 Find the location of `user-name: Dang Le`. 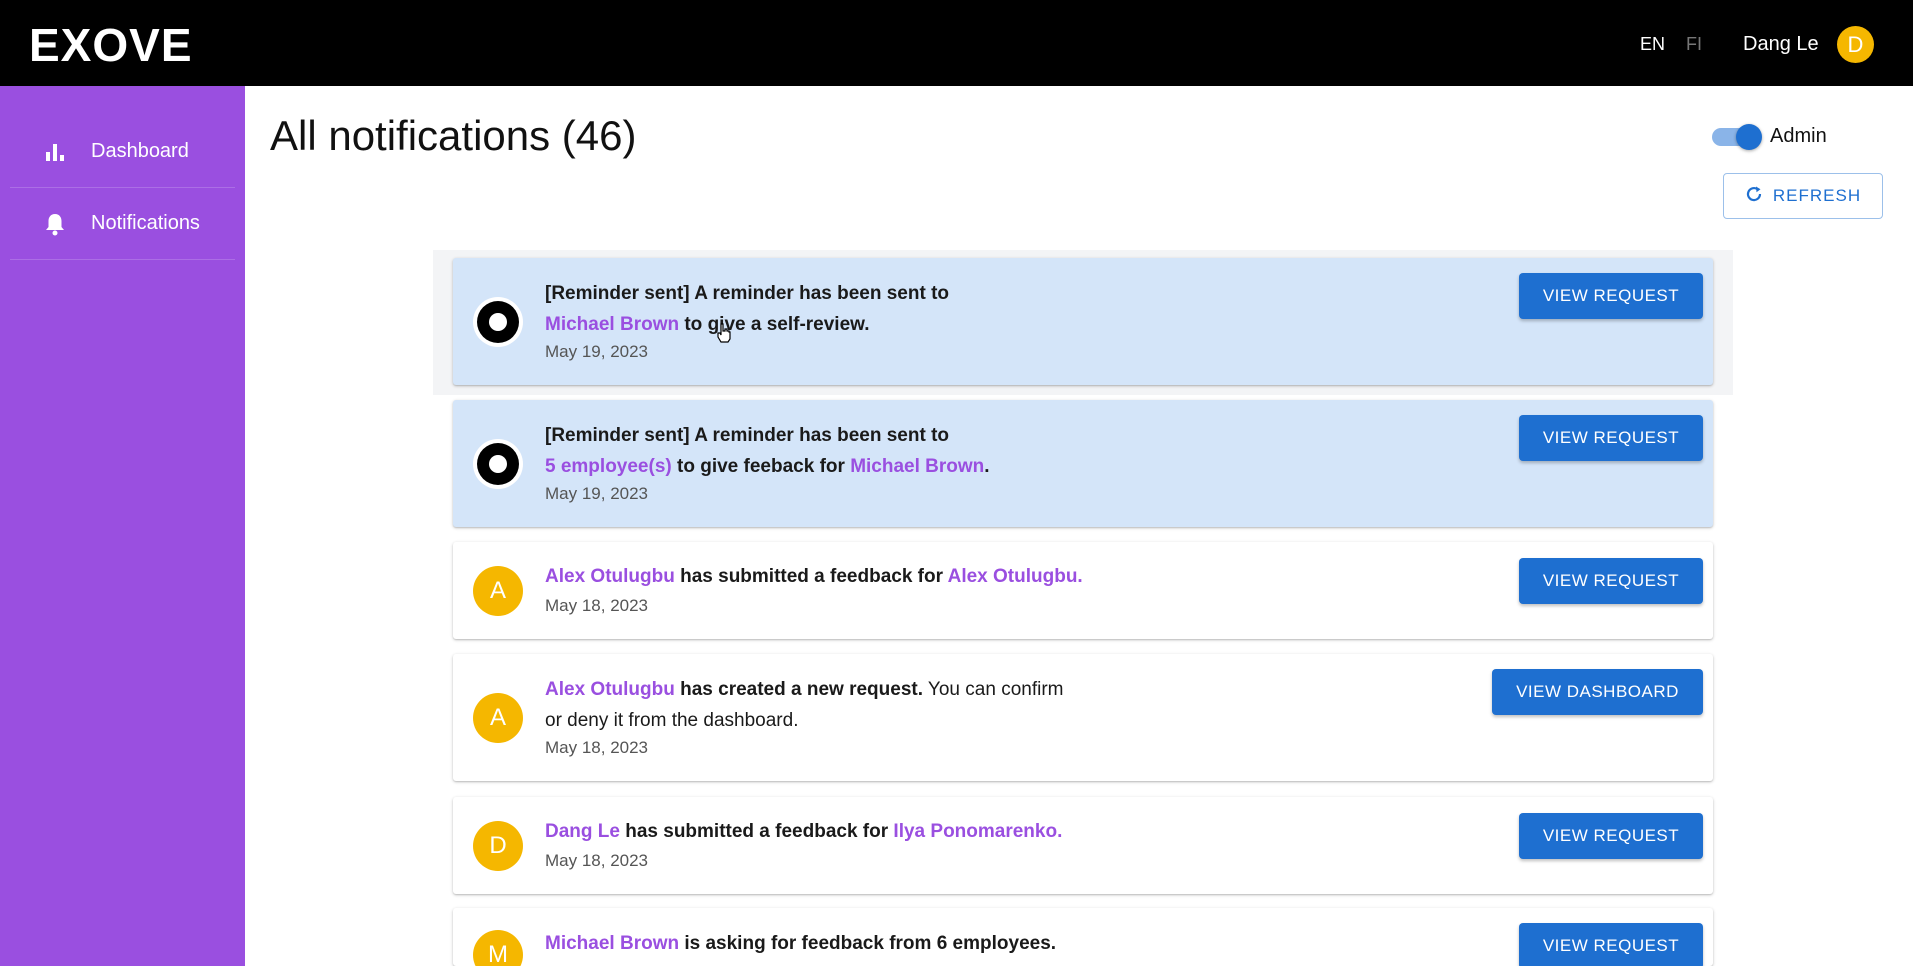

user-name: Dang Le is located at coordinates (1781, 44).